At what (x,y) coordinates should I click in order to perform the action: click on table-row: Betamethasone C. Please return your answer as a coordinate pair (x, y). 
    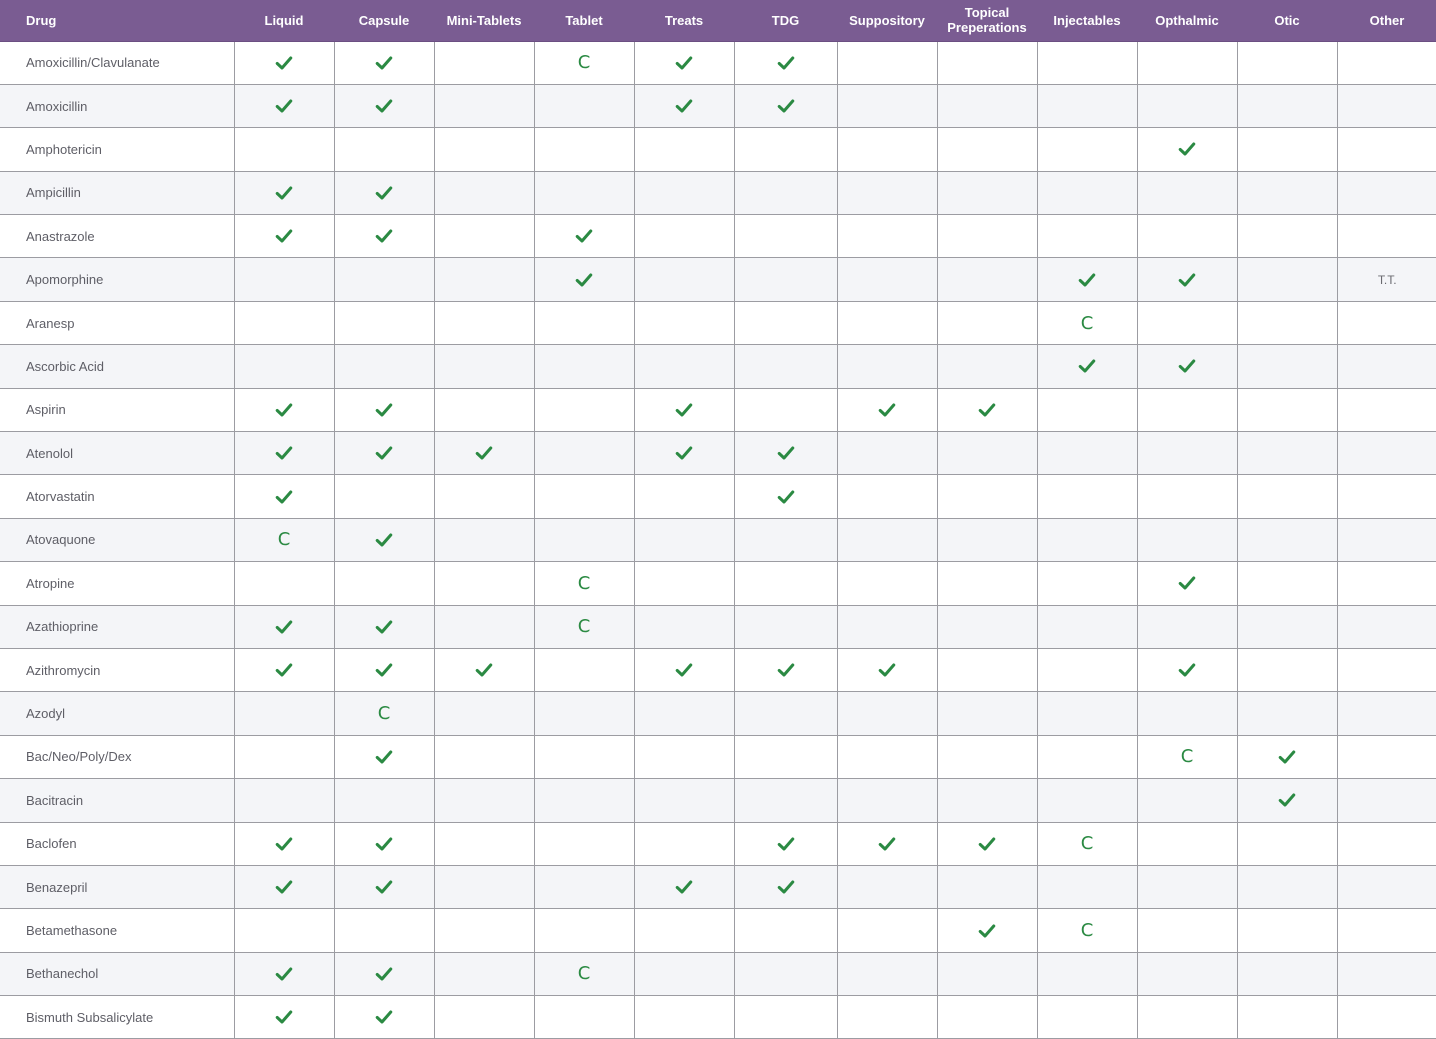
    Looking at the image, I should click on (718, 930).